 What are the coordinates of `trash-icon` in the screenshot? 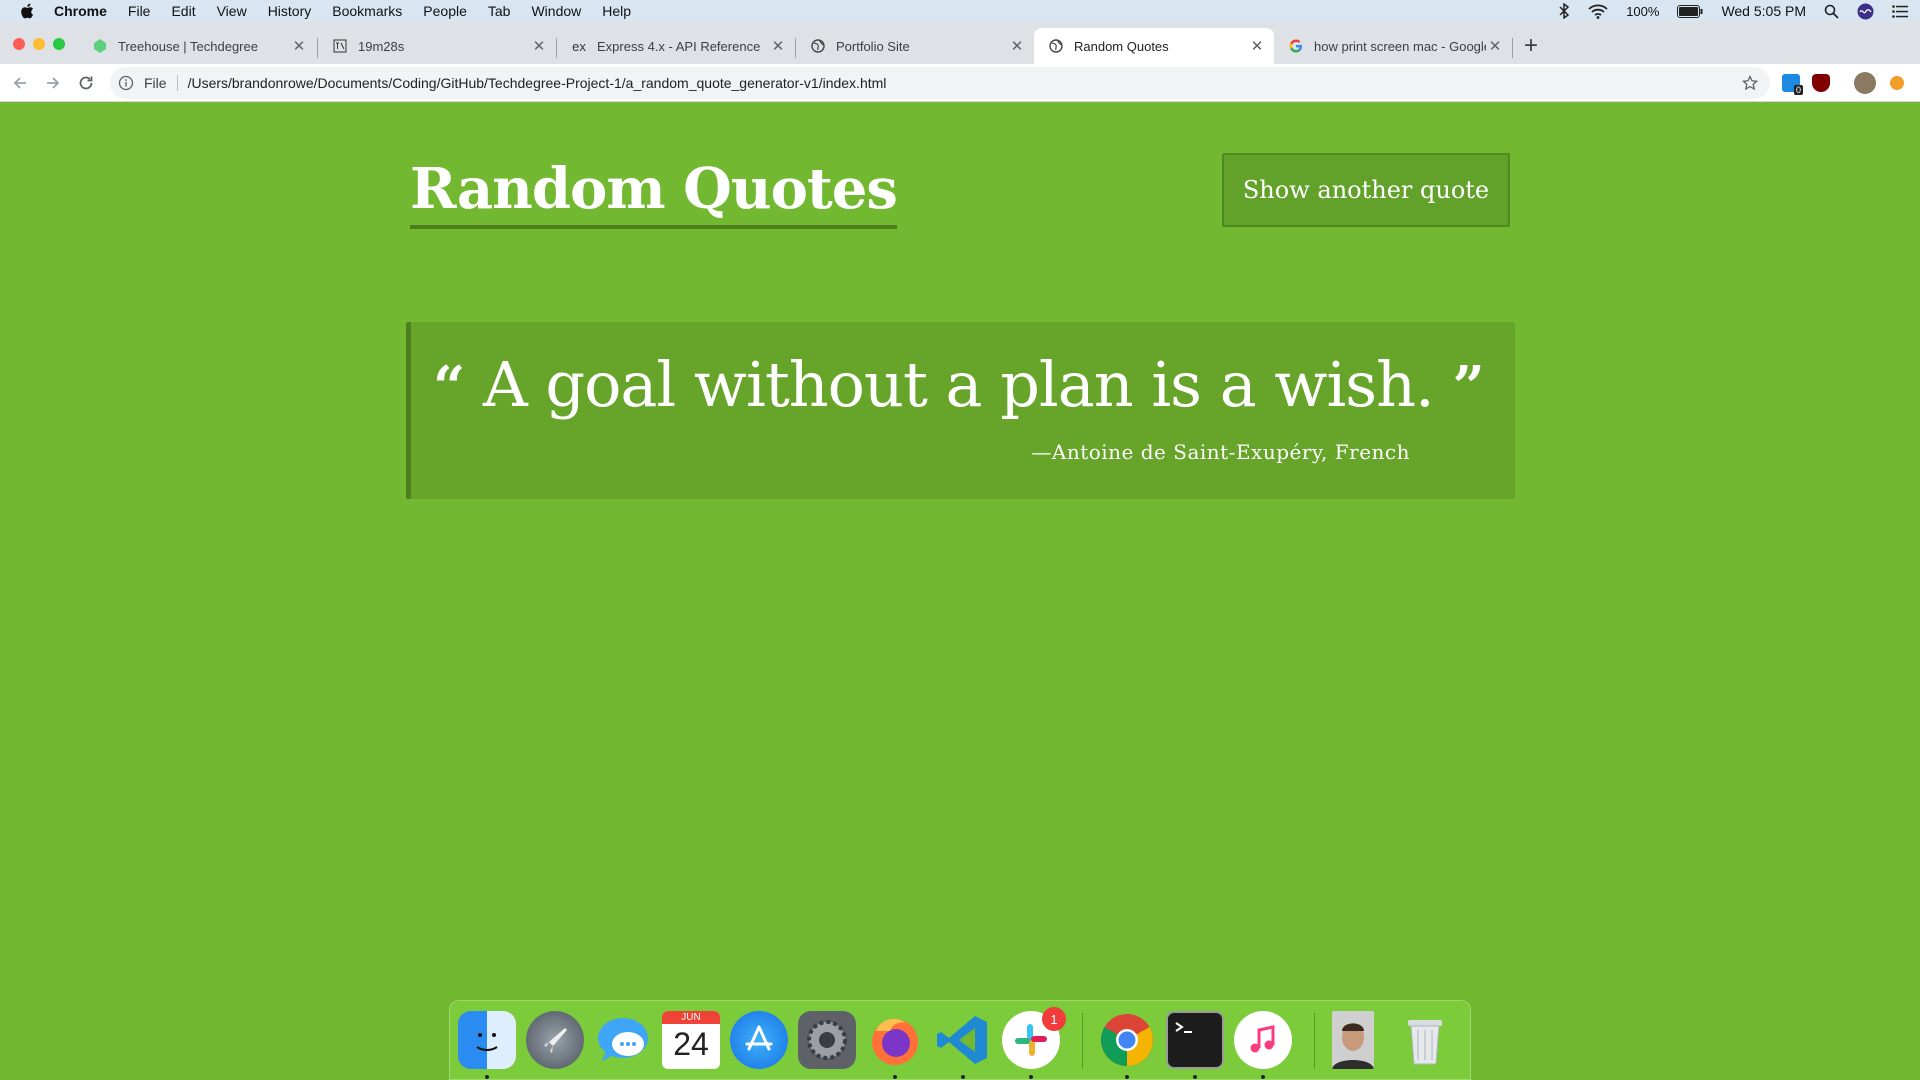 It's located at (1425, 1040).